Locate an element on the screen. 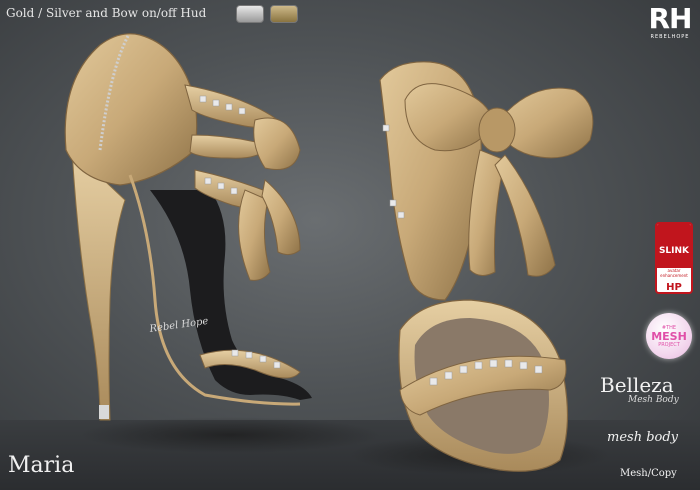  left-shoe-shadow is located at coordinates (230, 435).